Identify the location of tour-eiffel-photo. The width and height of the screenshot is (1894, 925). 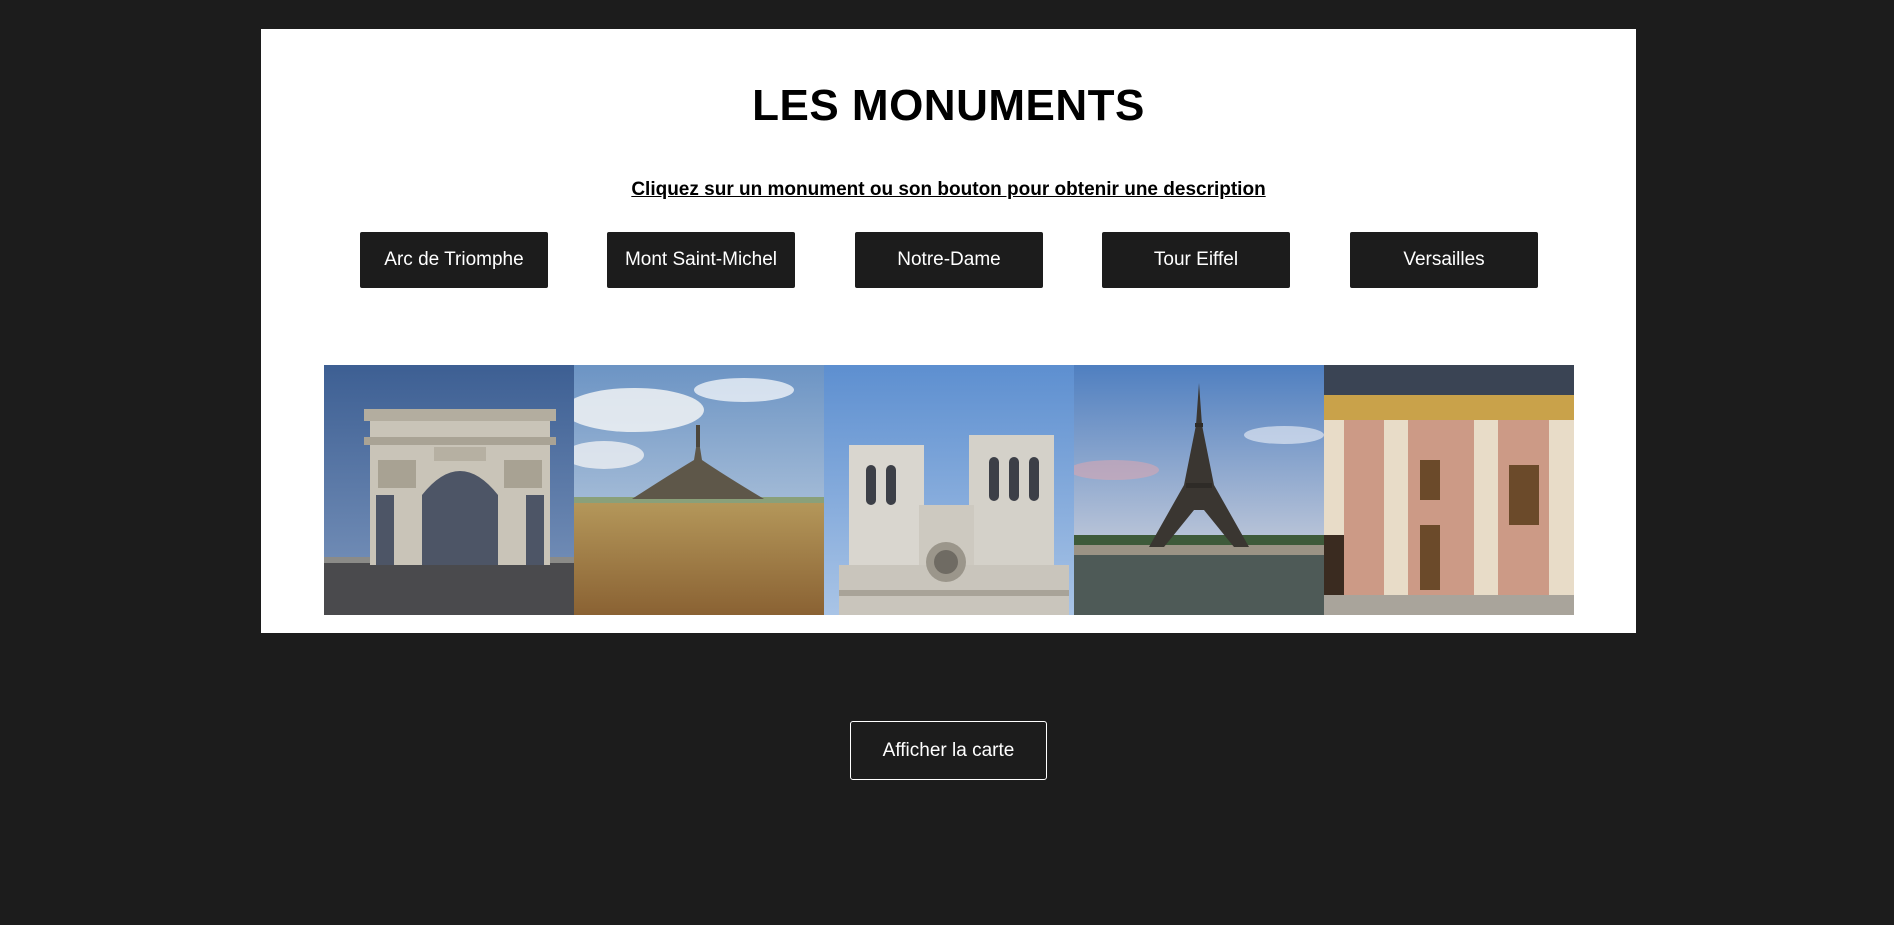
(1199, 490).